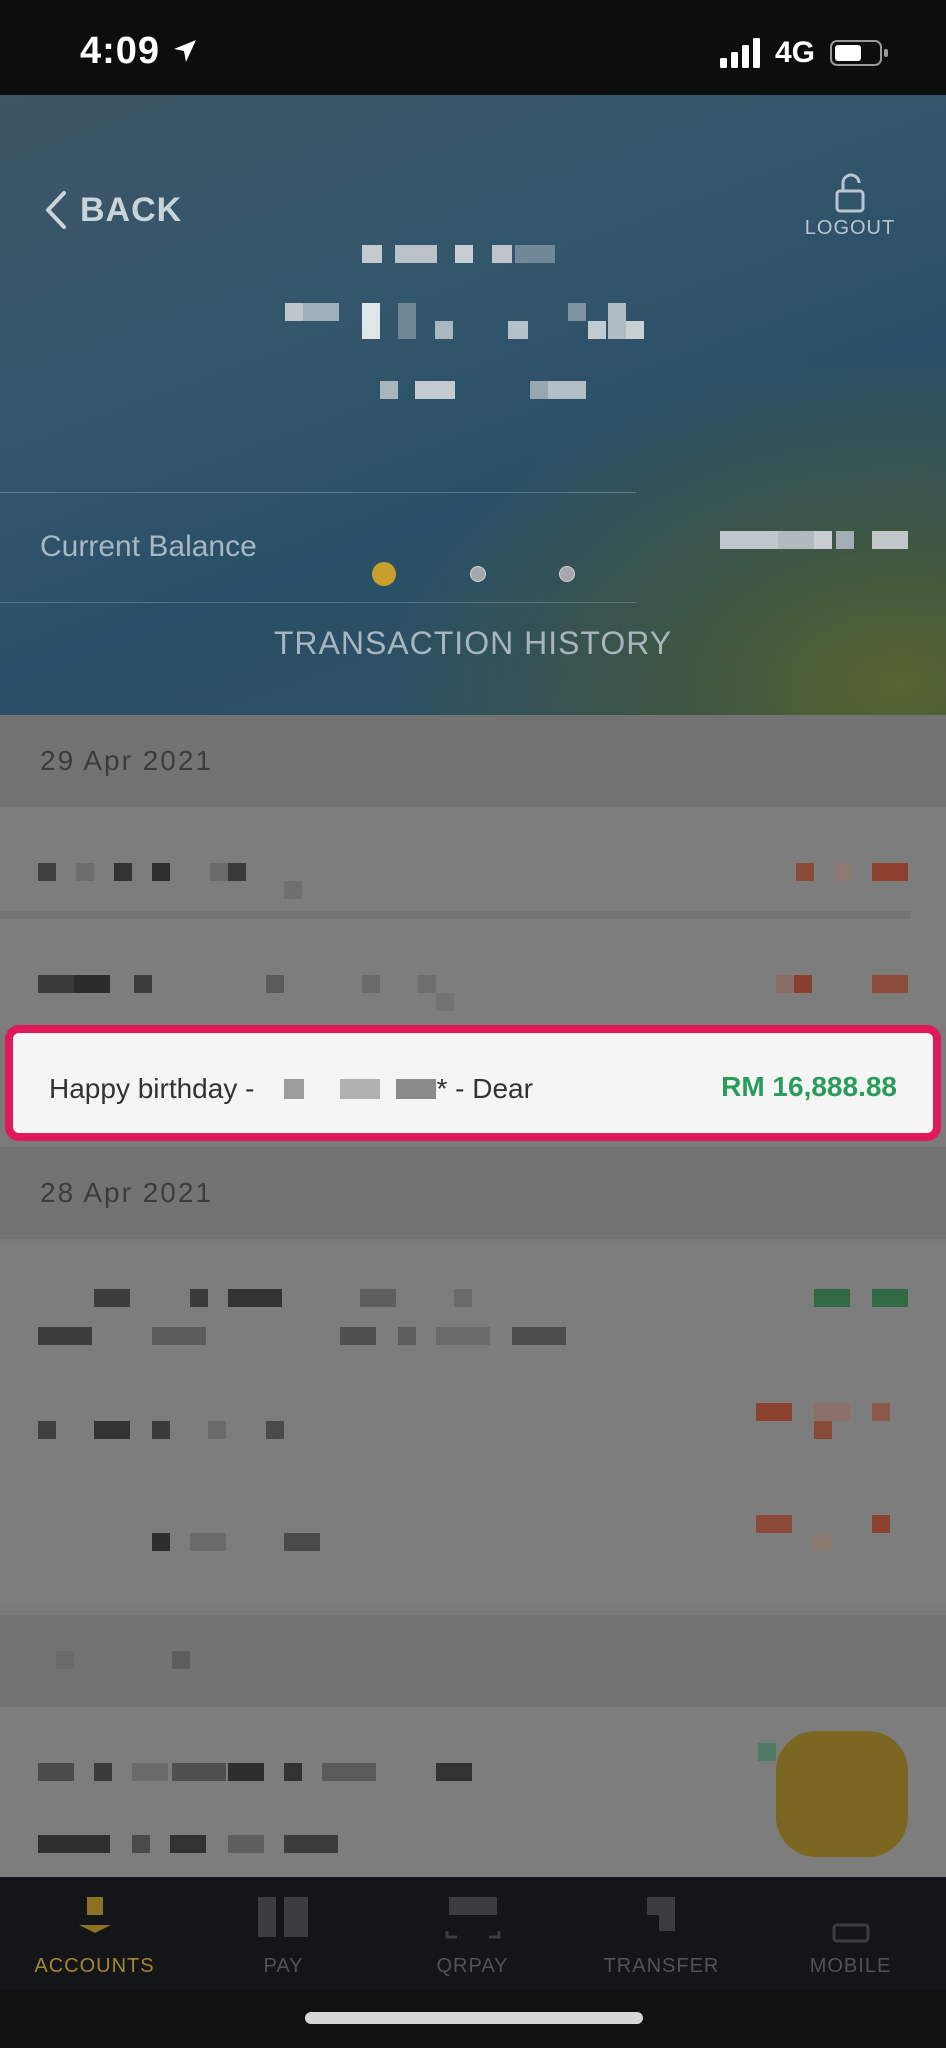 The width and height of the screenshot is (946, 2048). Describe the element at coordinates (384, 574) in the screenshot. I see `page-dot-active` at that location.